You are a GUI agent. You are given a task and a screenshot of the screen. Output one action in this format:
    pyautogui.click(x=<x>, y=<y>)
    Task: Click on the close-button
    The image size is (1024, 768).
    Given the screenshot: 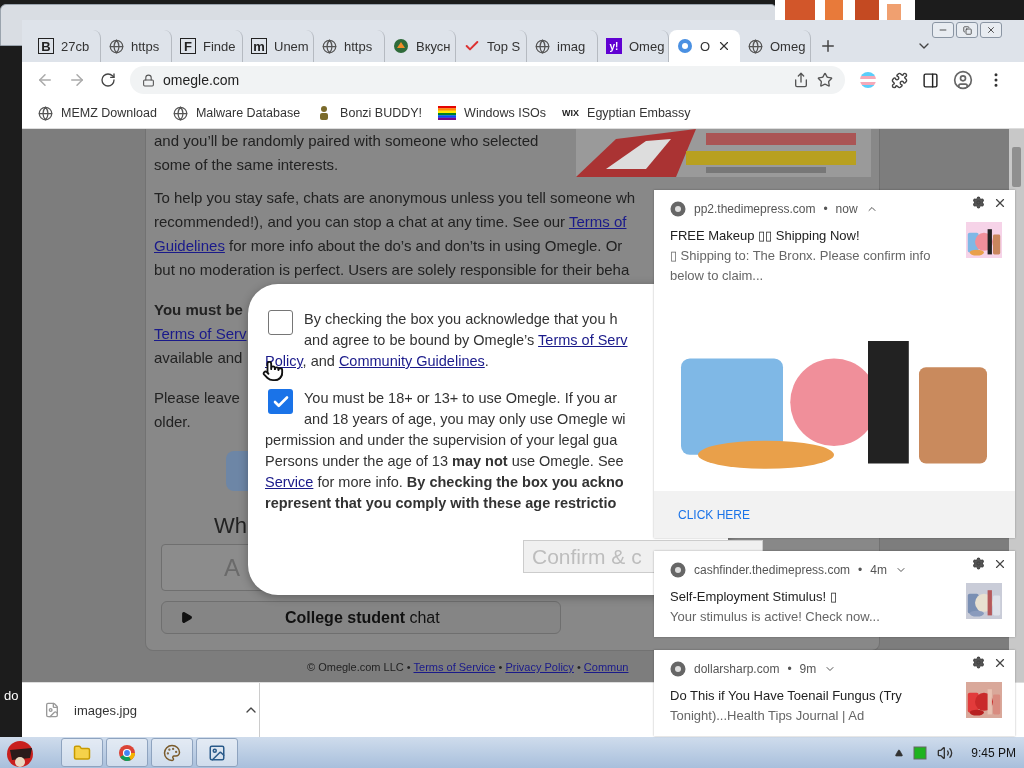 What is the action you would take?
    pyautogui.click(x=991, y=30)
    